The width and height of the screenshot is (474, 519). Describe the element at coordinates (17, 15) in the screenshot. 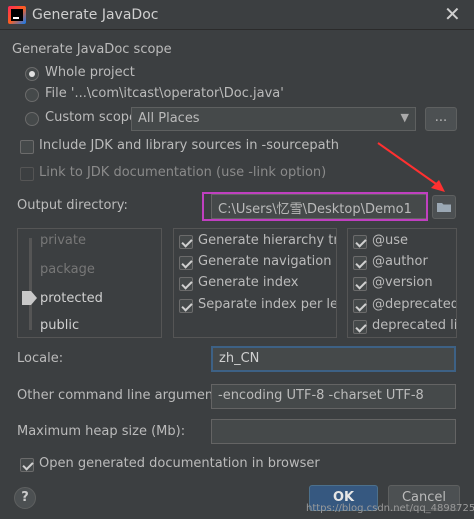

I see `intellij-logo-icon` at that location.